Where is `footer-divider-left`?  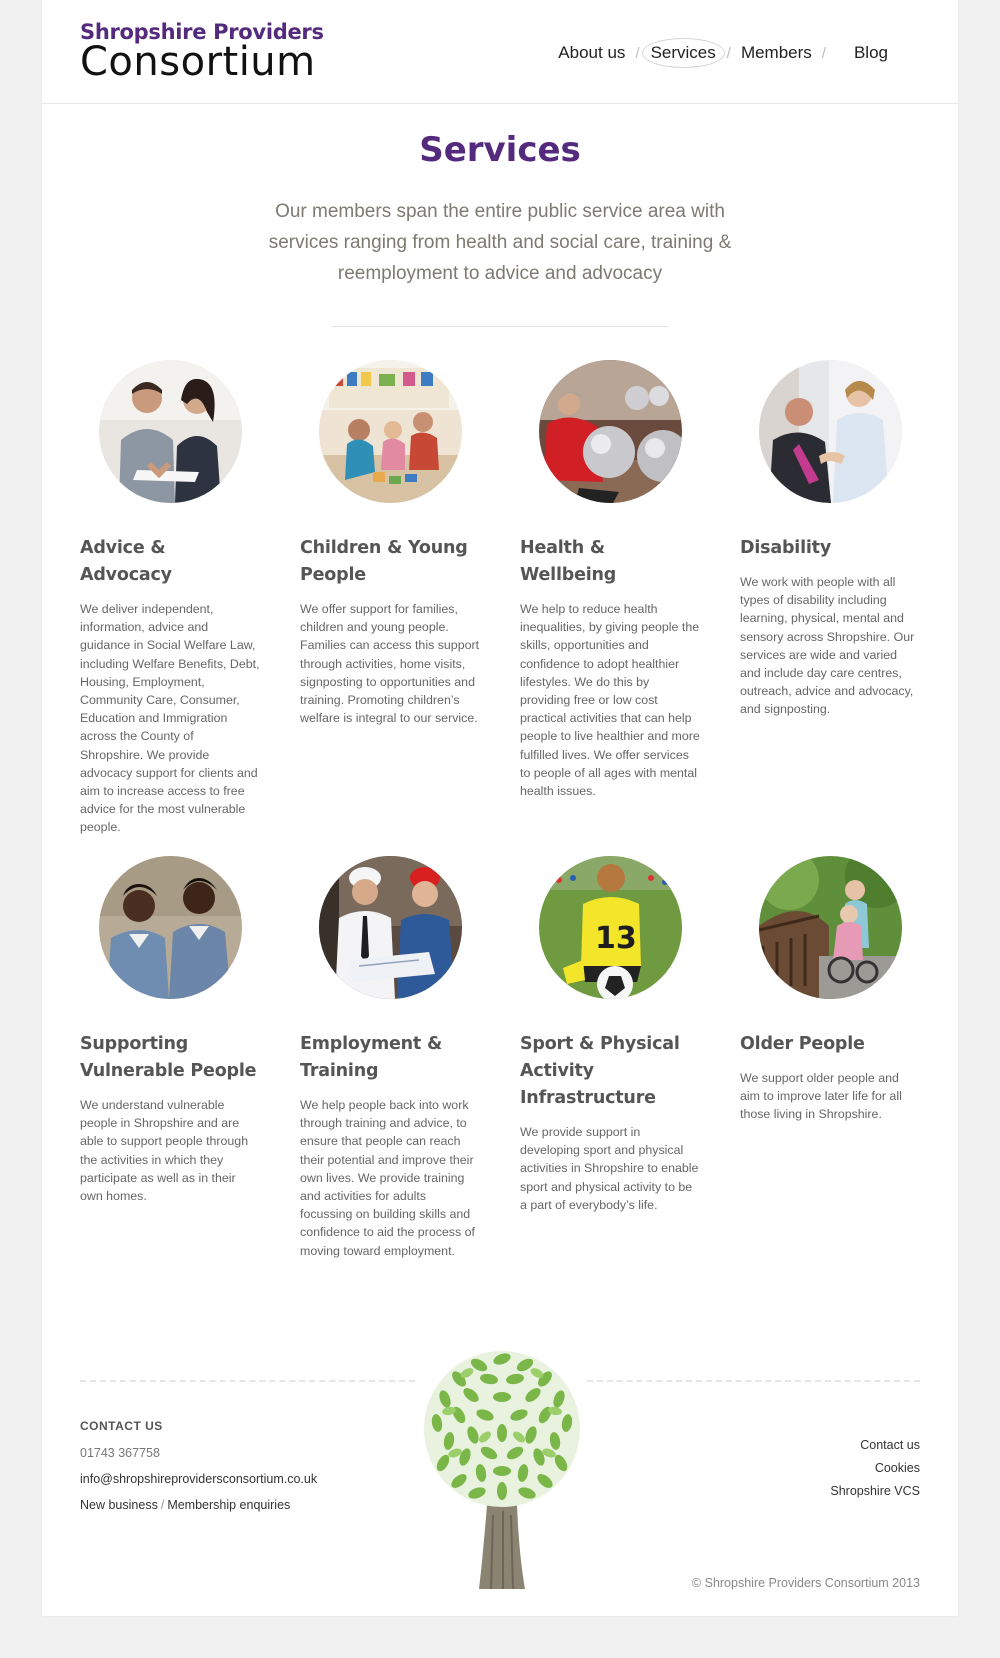
footer-divider-left is located at coordinates (247, 1381).